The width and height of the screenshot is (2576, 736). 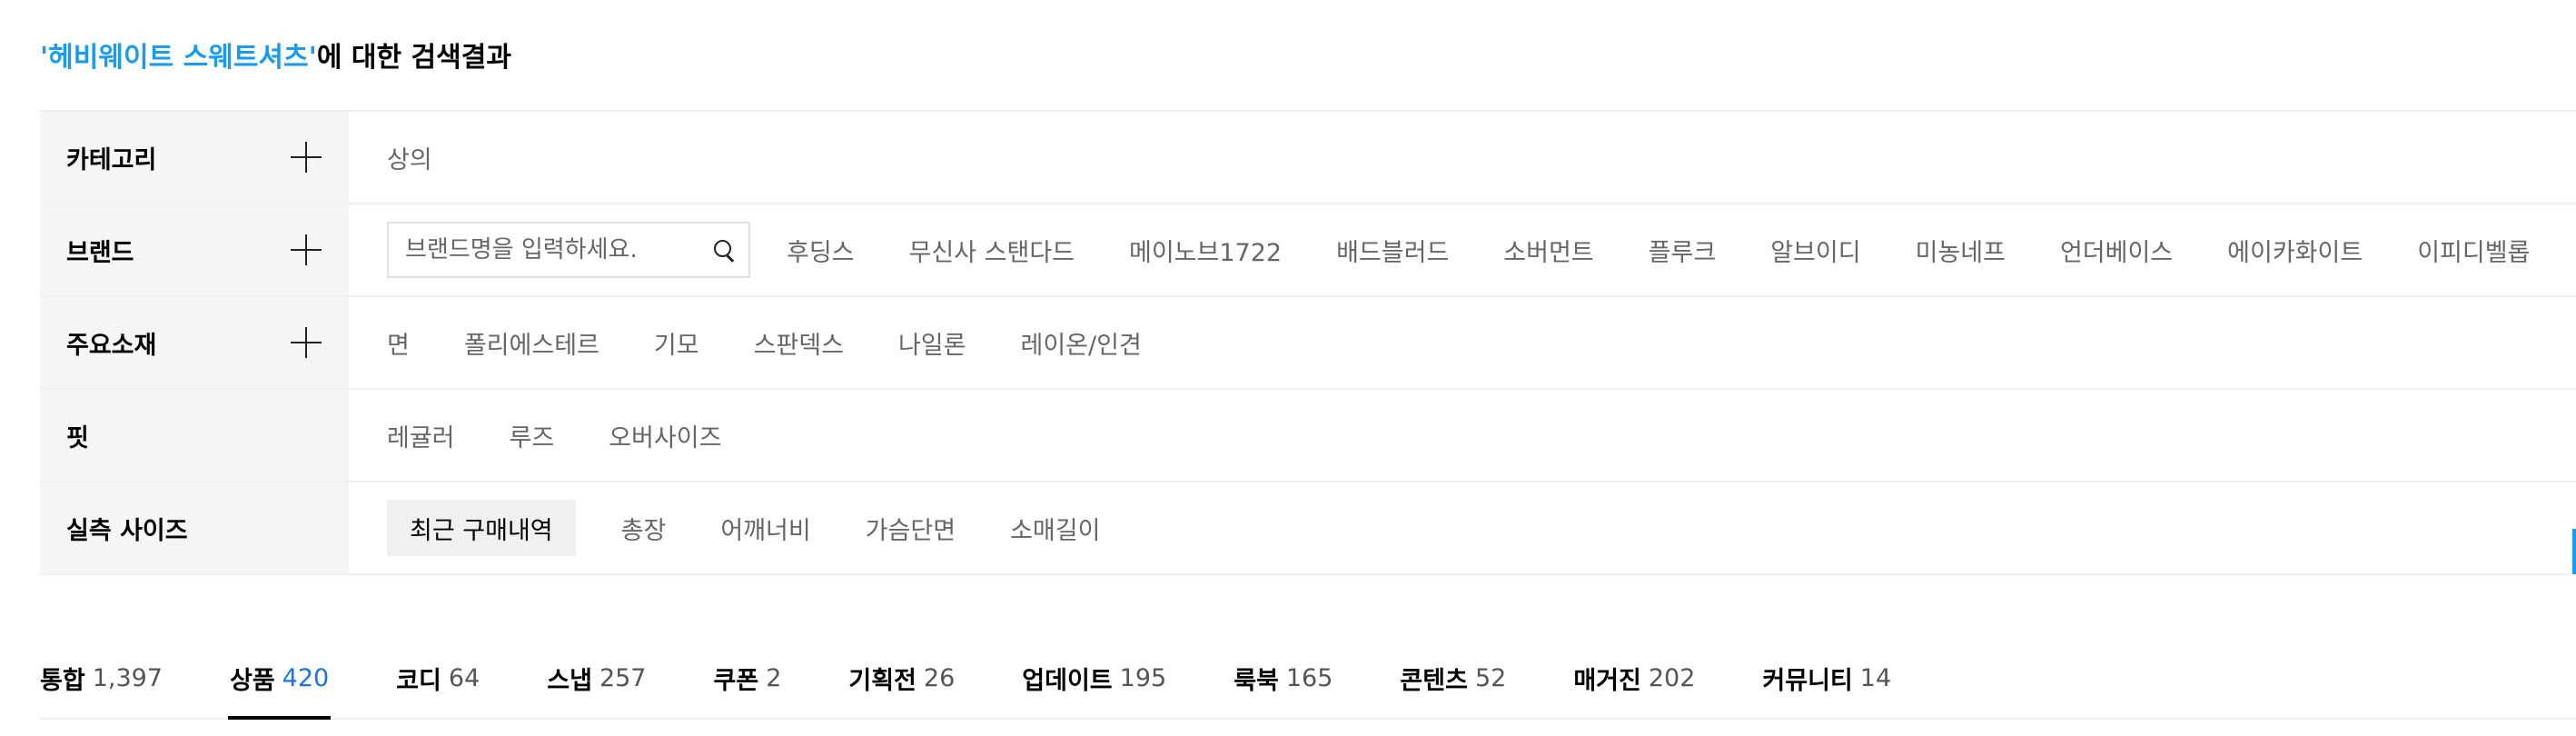 What do you see at coordinates (2473, 250) in the screenshot?
I see `brand-option: 이피디벨롭` at bounding box center [2473, 250].